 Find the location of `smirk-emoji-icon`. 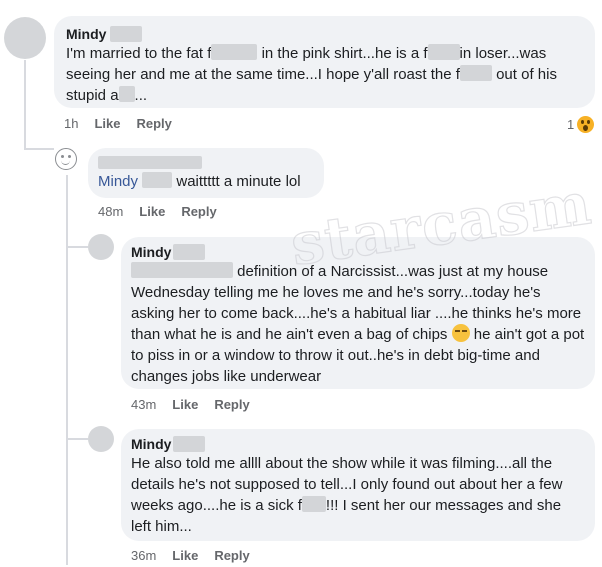

smirk-emoji-icon is located at coordinates (460, 333).